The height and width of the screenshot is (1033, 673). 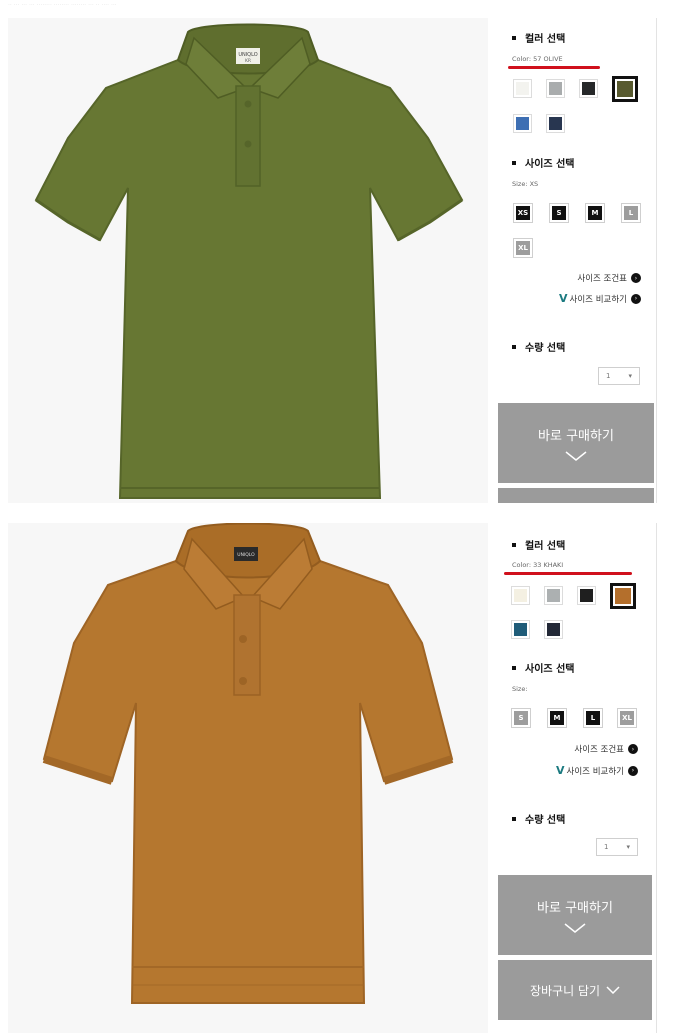 What do you see at coordinates (525, 184) in the screenshot?
I see `selected-size-text: Size: XS` at bounding box center [525, 184].